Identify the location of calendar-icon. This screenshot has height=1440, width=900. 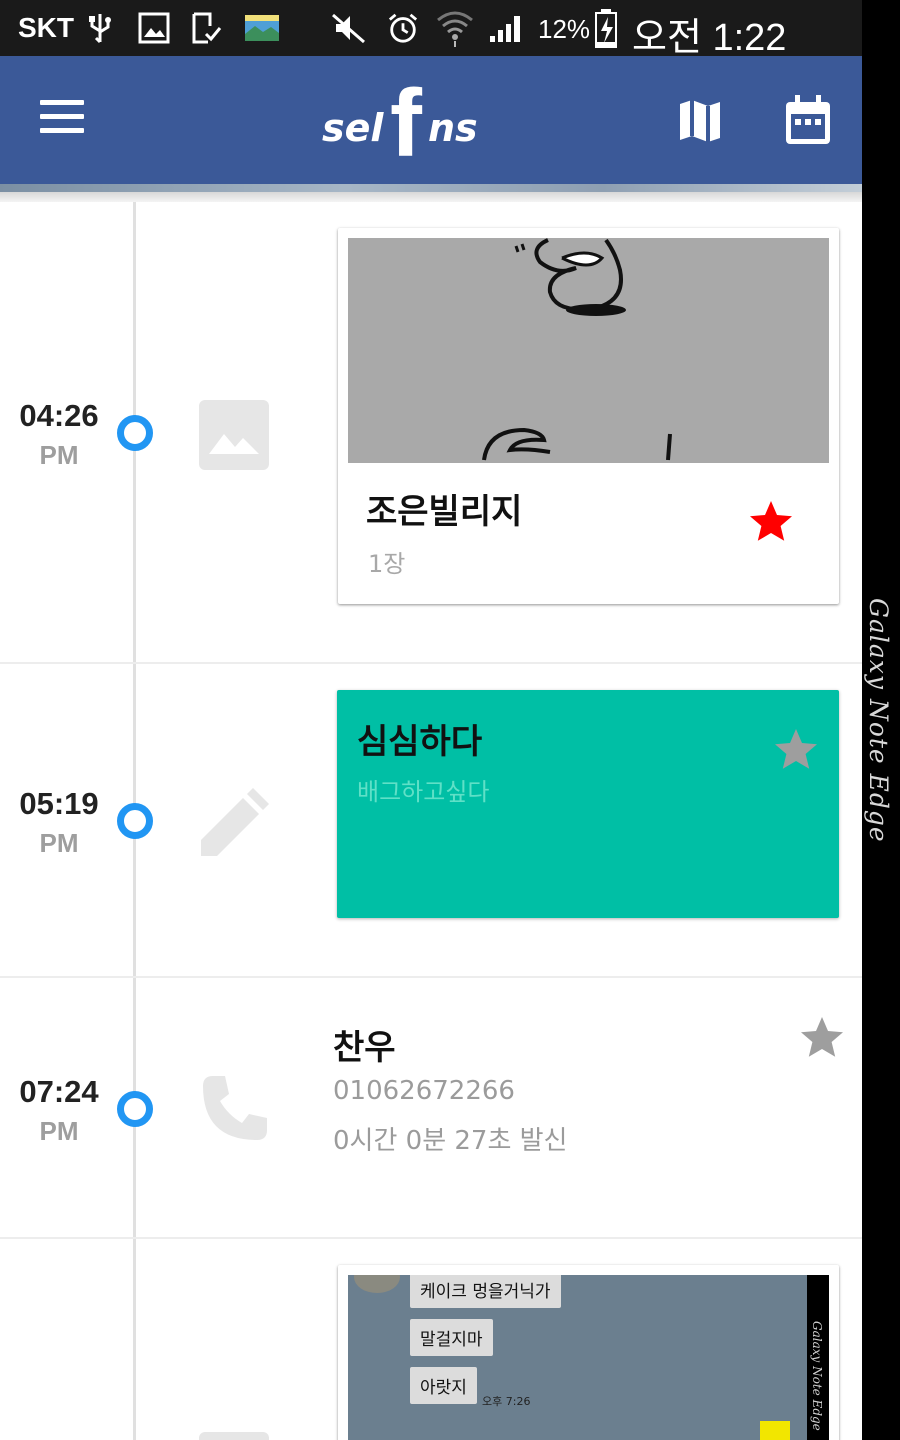
(808, 119).